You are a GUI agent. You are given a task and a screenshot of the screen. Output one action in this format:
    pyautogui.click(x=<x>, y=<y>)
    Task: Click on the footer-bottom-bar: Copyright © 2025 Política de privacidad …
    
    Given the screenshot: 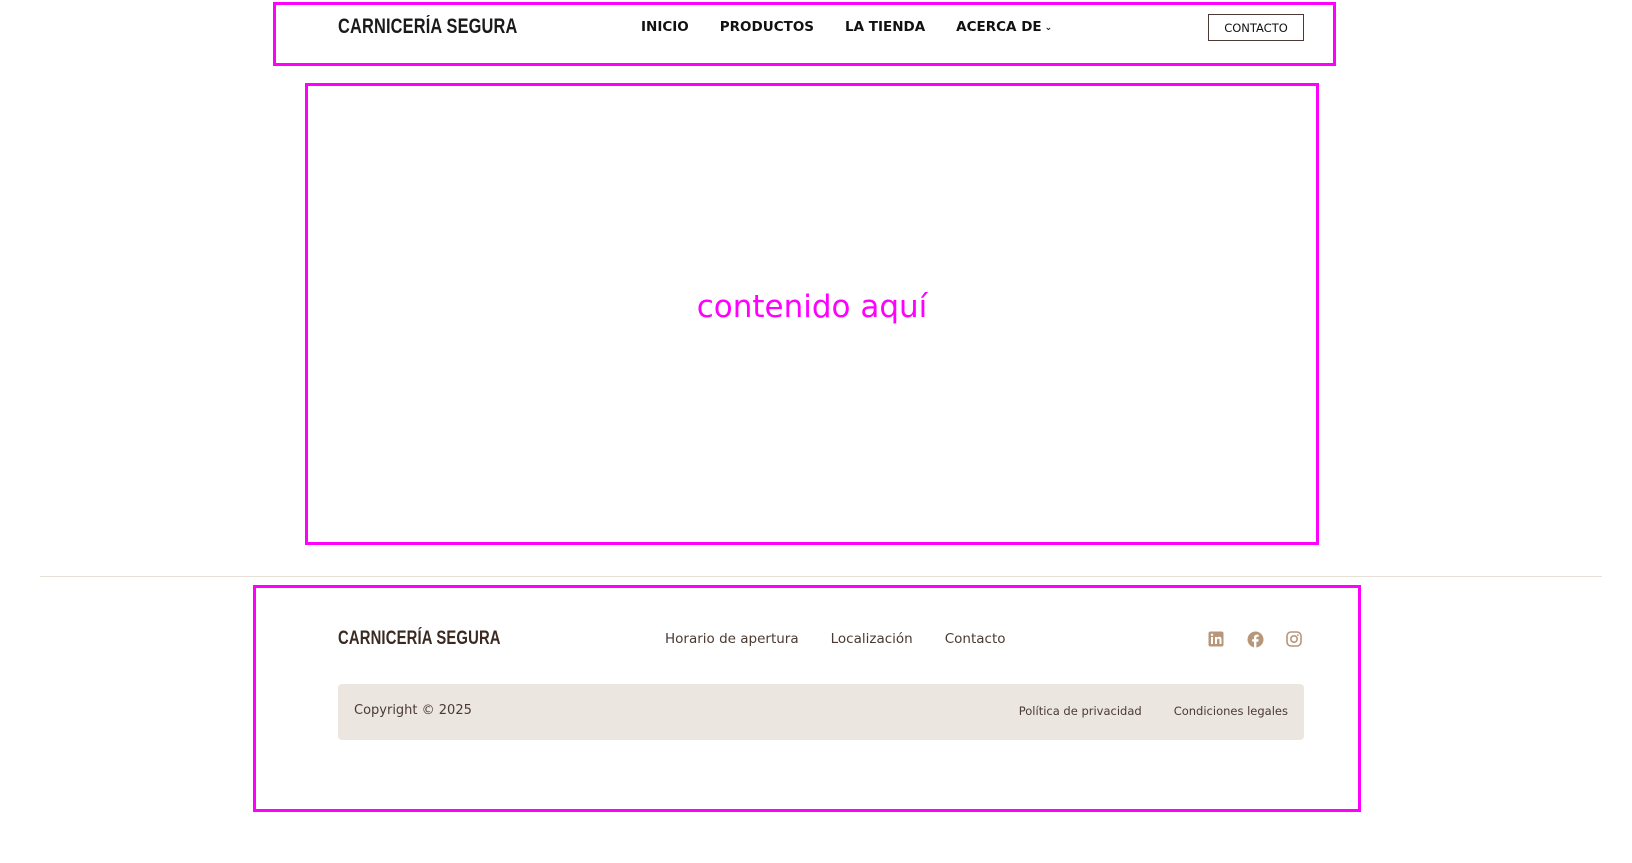 What is the action you would take?
    pyautogui.click(x=821, y=712)
    